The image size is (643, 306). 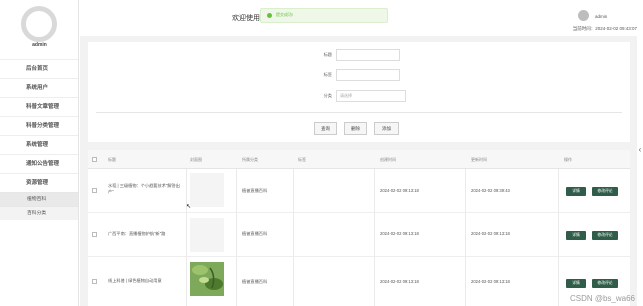 I want to click on cover-image-leaf, so click(x=207, y=279).